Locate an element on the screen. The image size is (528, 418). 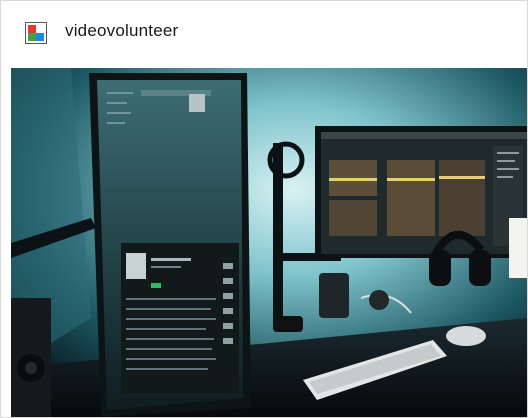
app-logo-icon is located at coordinates (36, 33).